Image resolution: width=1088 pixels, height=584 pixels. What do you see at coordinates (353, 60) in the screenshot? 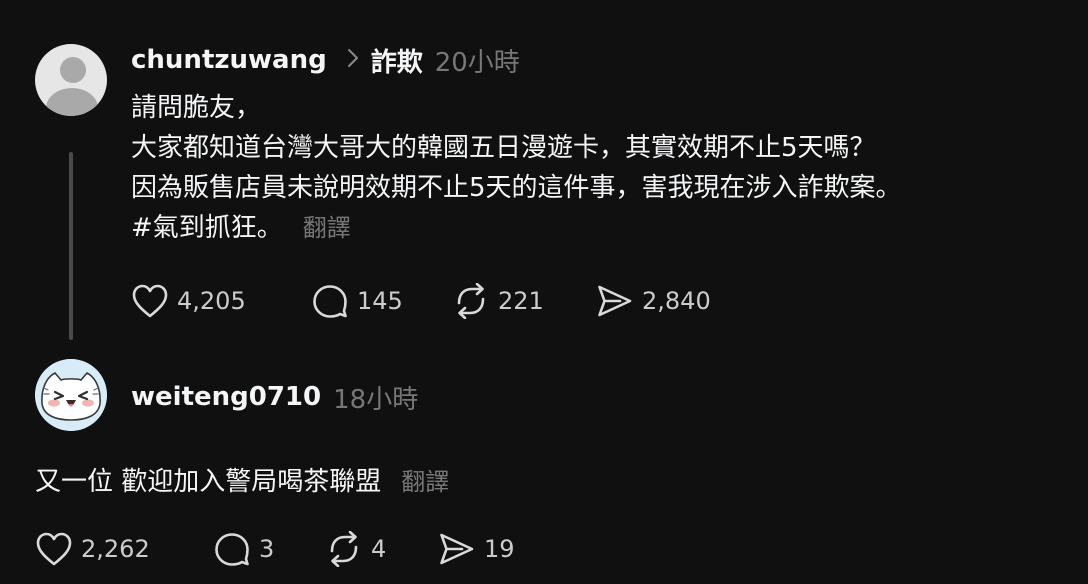
I see `chevron-right-icon` at bounding box center [353, 60].